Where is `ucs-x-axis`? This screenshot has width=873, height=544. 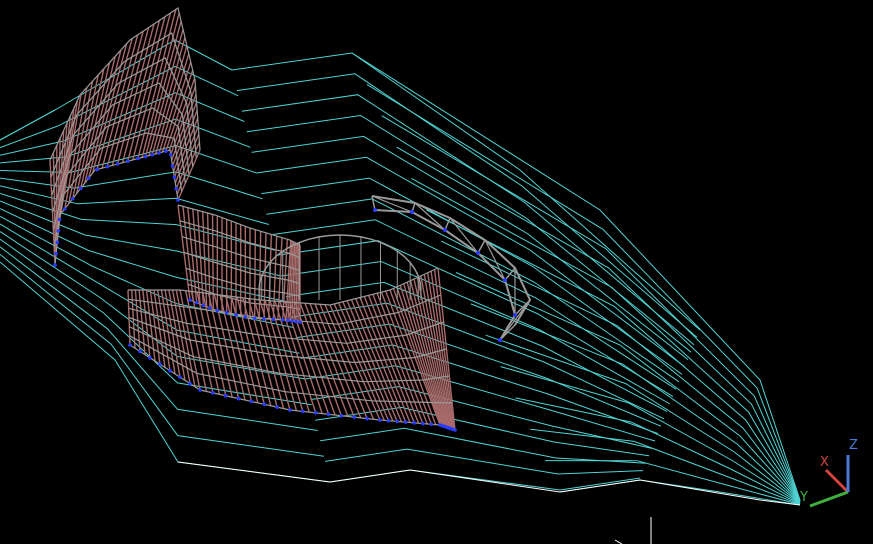
ucs-x-axis is located at coordinates (837, 481).